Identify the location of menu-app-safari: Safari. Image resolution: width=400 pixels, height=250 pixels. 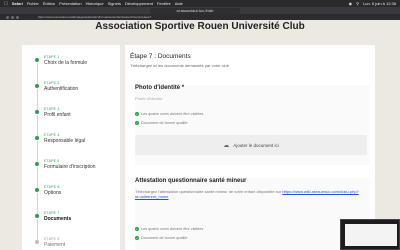
(17, 3).